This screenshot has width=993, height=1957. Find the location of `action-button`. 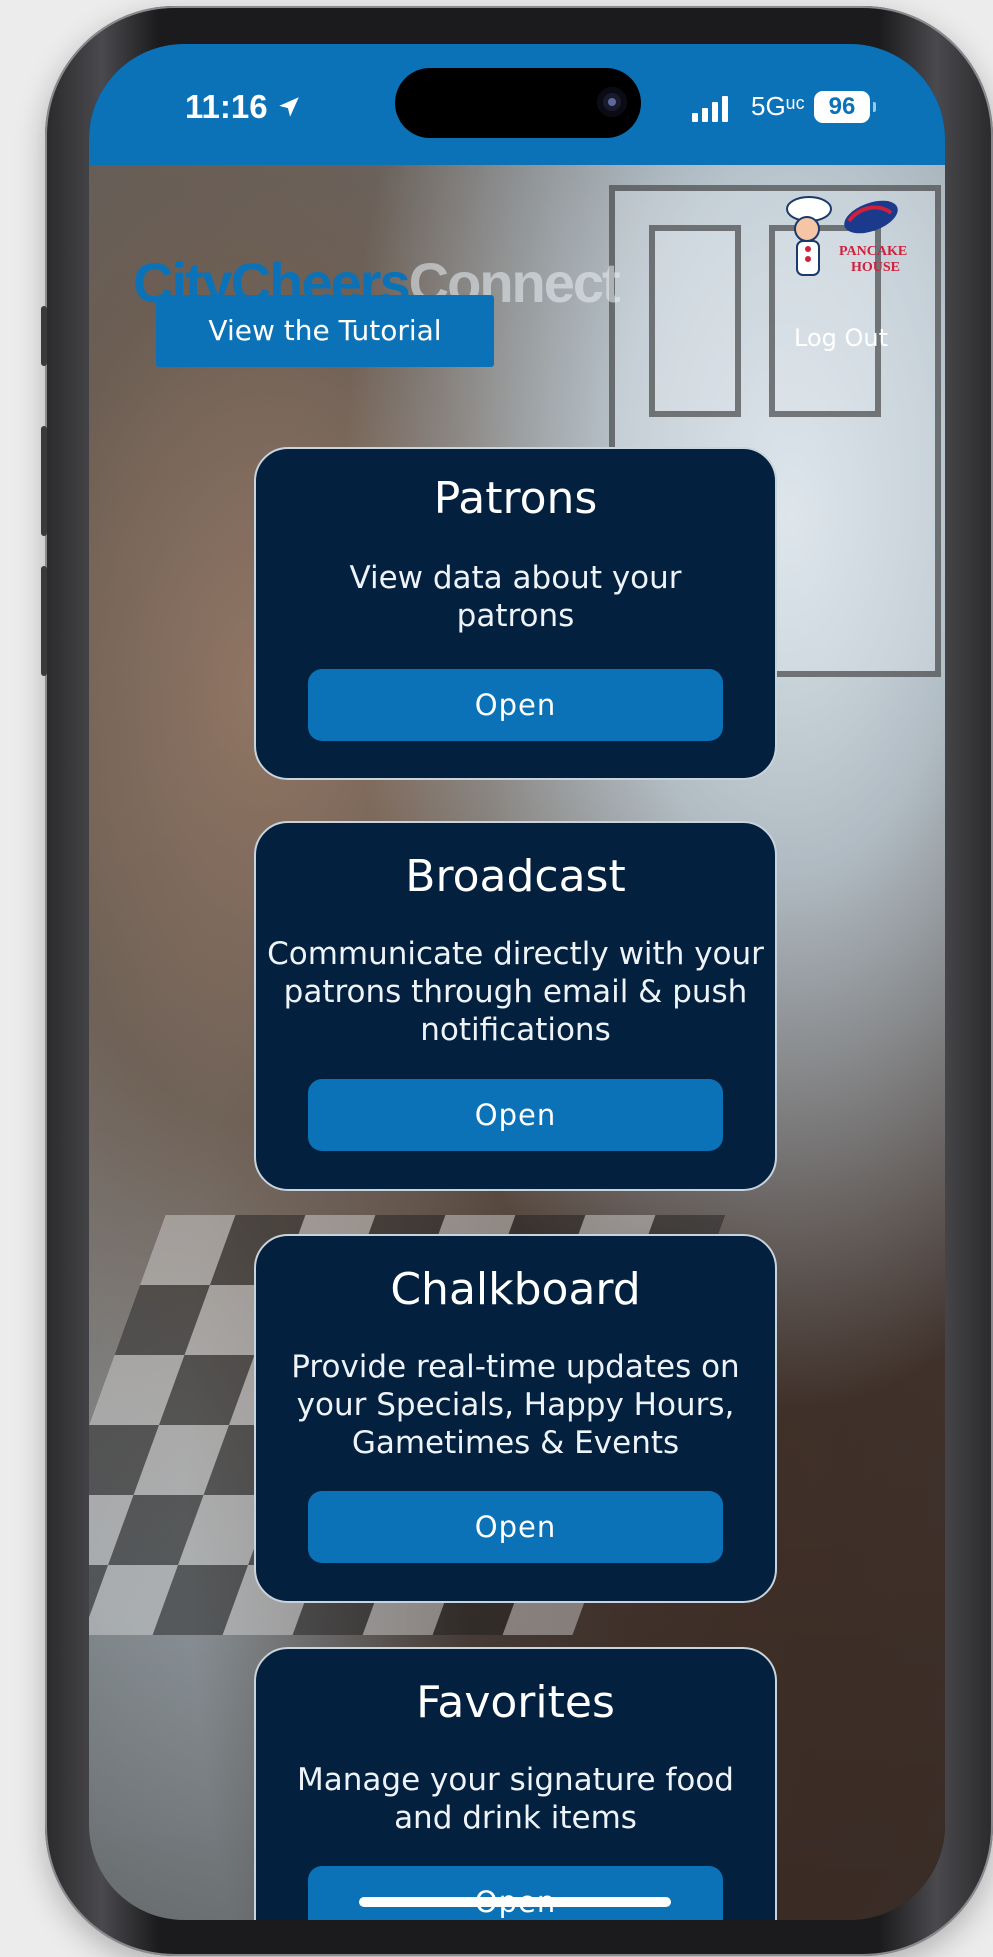

action-button is located at coordinates (44, 336).